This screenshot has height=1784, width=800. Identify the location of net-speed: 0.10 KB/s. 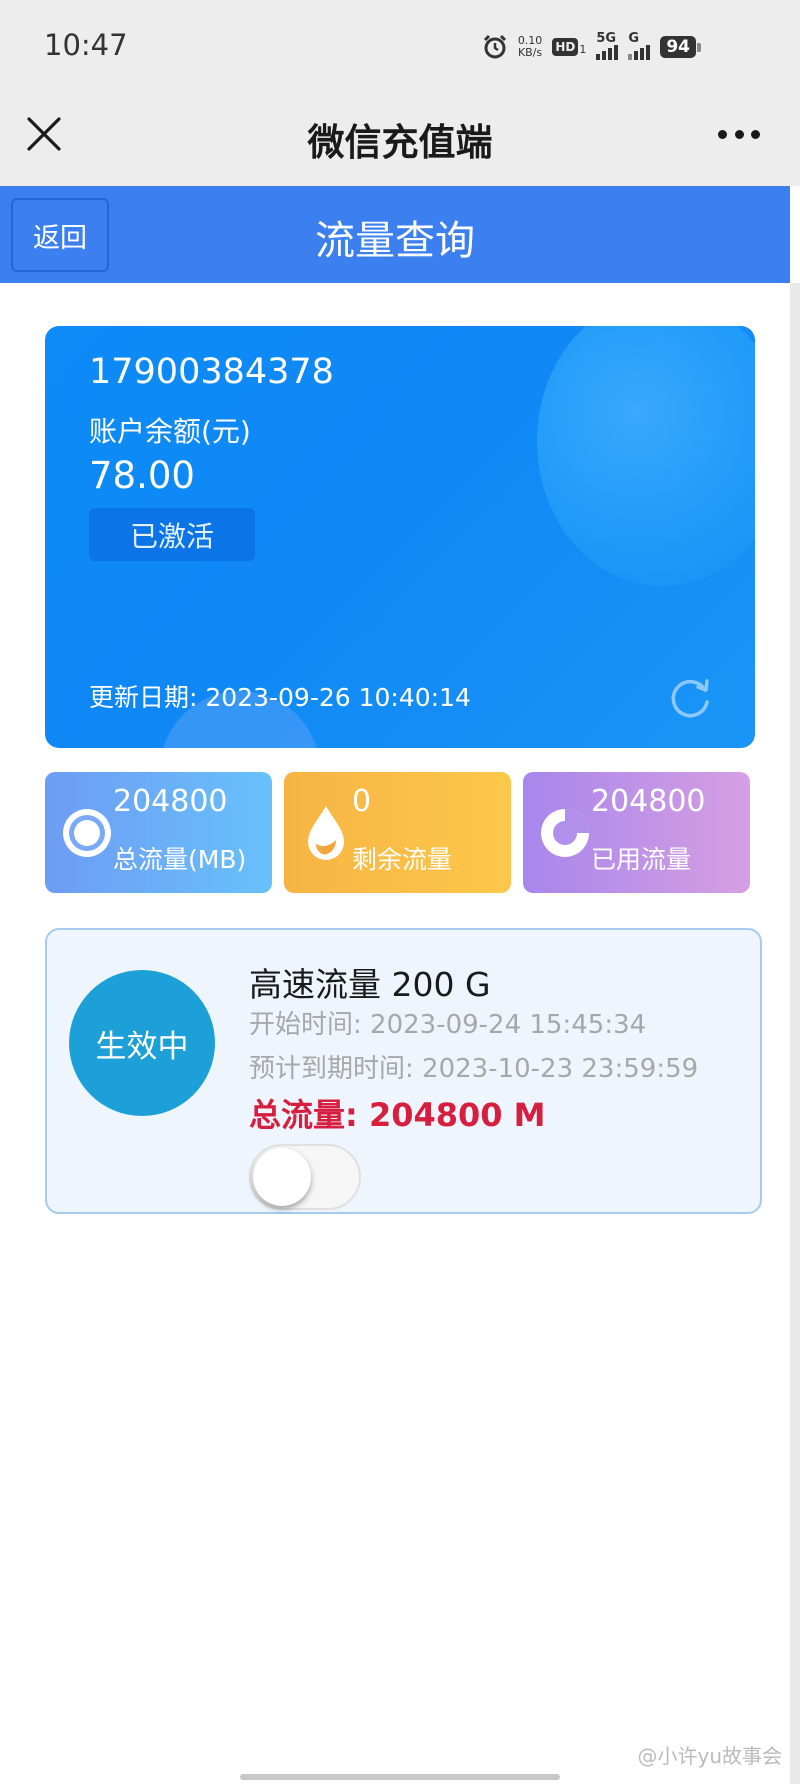
(530, 47).